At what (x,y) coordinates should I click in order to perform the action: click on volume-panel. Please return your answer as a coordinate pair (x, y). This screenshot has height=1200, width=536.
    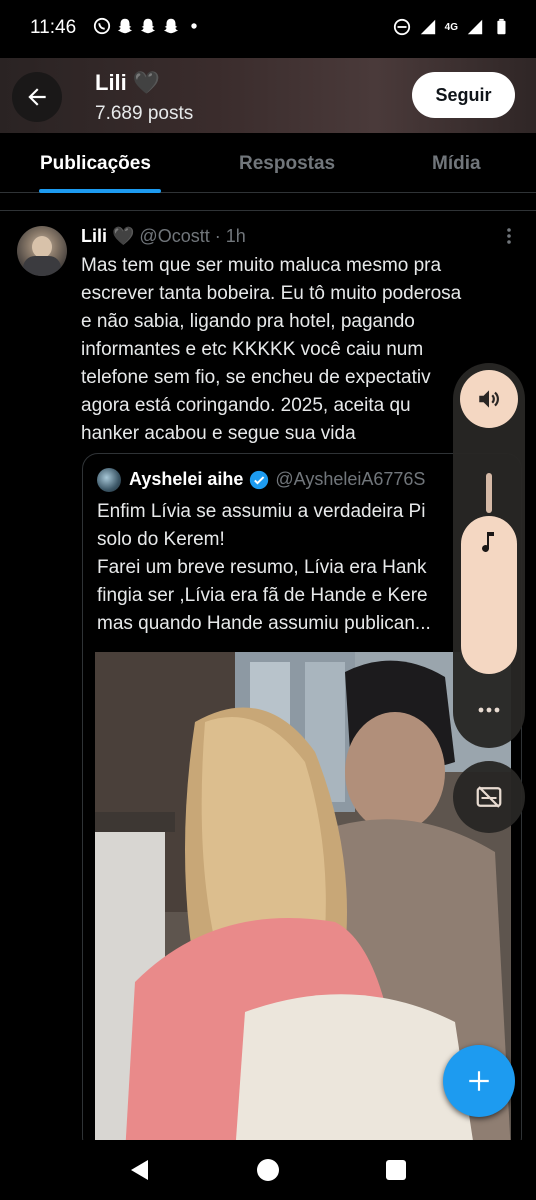
    Looking at the image, I should click on (489, 555).